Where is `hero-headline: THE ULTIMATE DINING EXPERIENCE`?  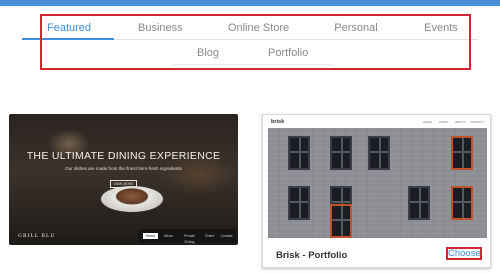
hero-headline: THE ULTIMATE DINING EXPERIENCE is located at coordinates (123, 156).